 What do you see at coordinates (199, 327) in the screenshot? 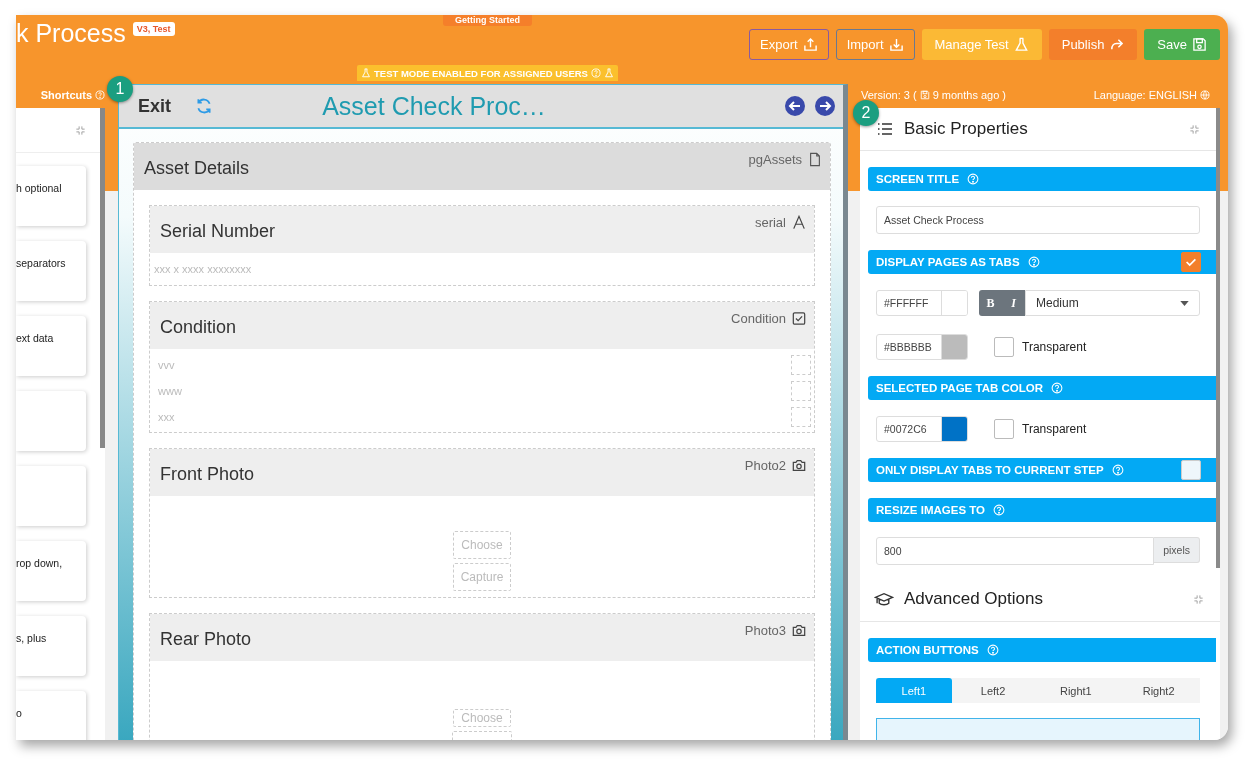
I see `field-label: Condition` at bounding box center [199, 327].